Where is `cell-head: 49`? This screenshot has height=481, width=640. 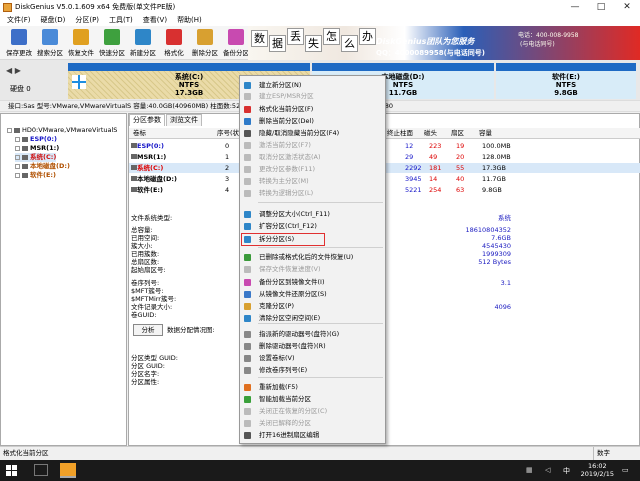
cell-head: 49 is located at coordinates (433, 157).